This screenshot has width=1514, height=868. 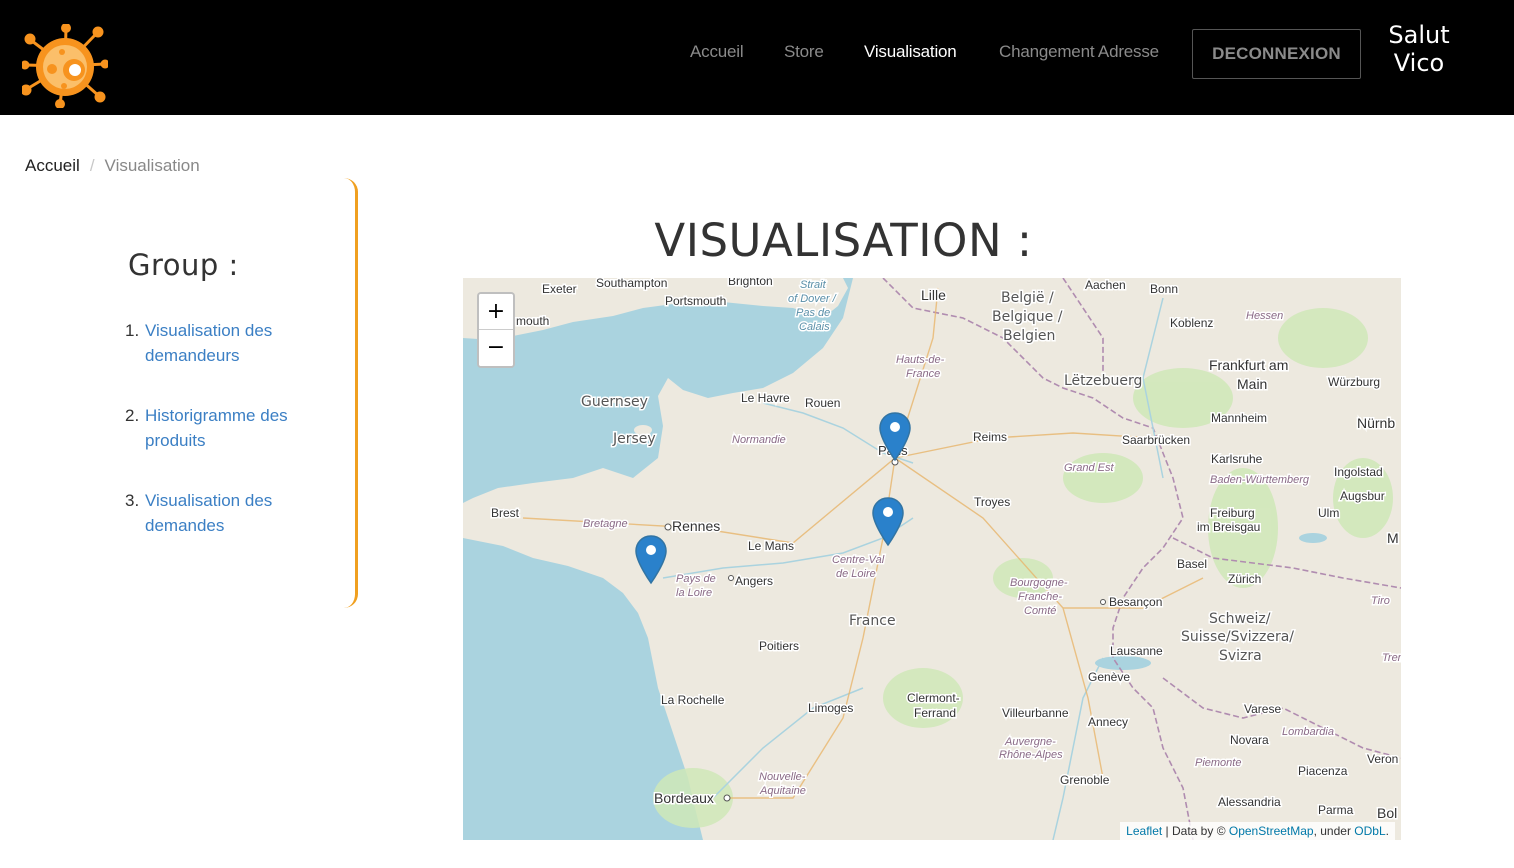 I want to click on nav-store: Store, so click(x=804, y=52).